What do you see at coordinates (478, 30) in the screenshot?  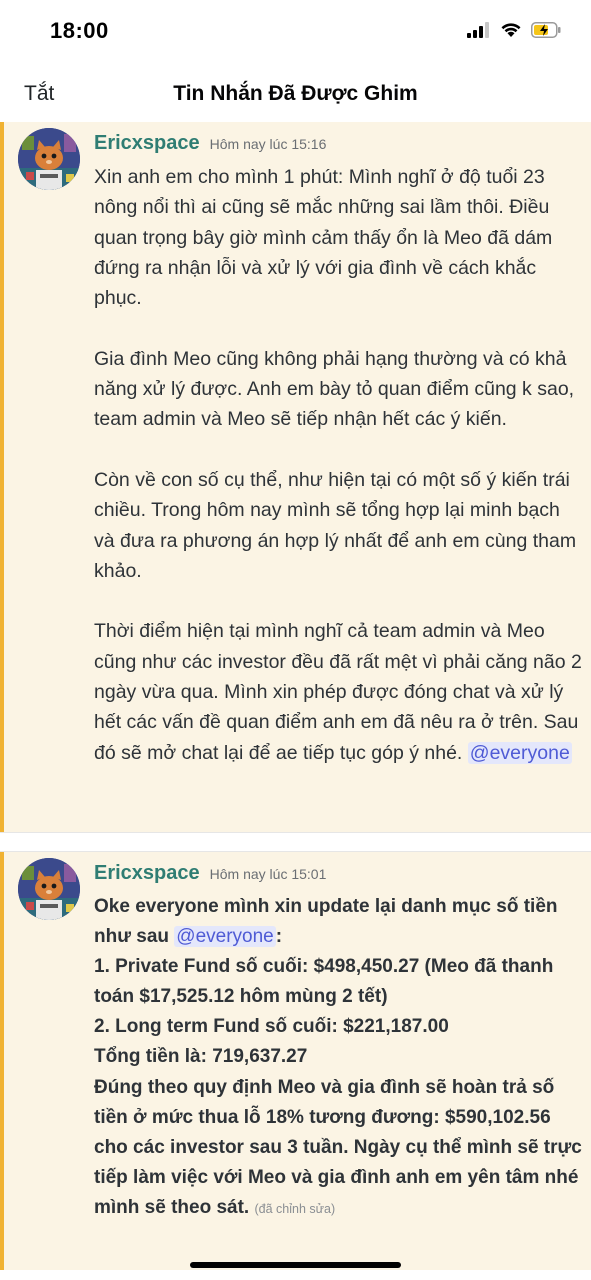 I see `cellular-signal-icon` at bounding box center [478, 30].